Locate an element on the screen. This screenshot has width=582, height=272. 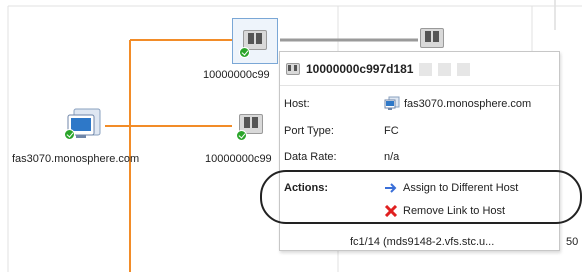
actions-highlight-oval is located at coordinates (421, 197).